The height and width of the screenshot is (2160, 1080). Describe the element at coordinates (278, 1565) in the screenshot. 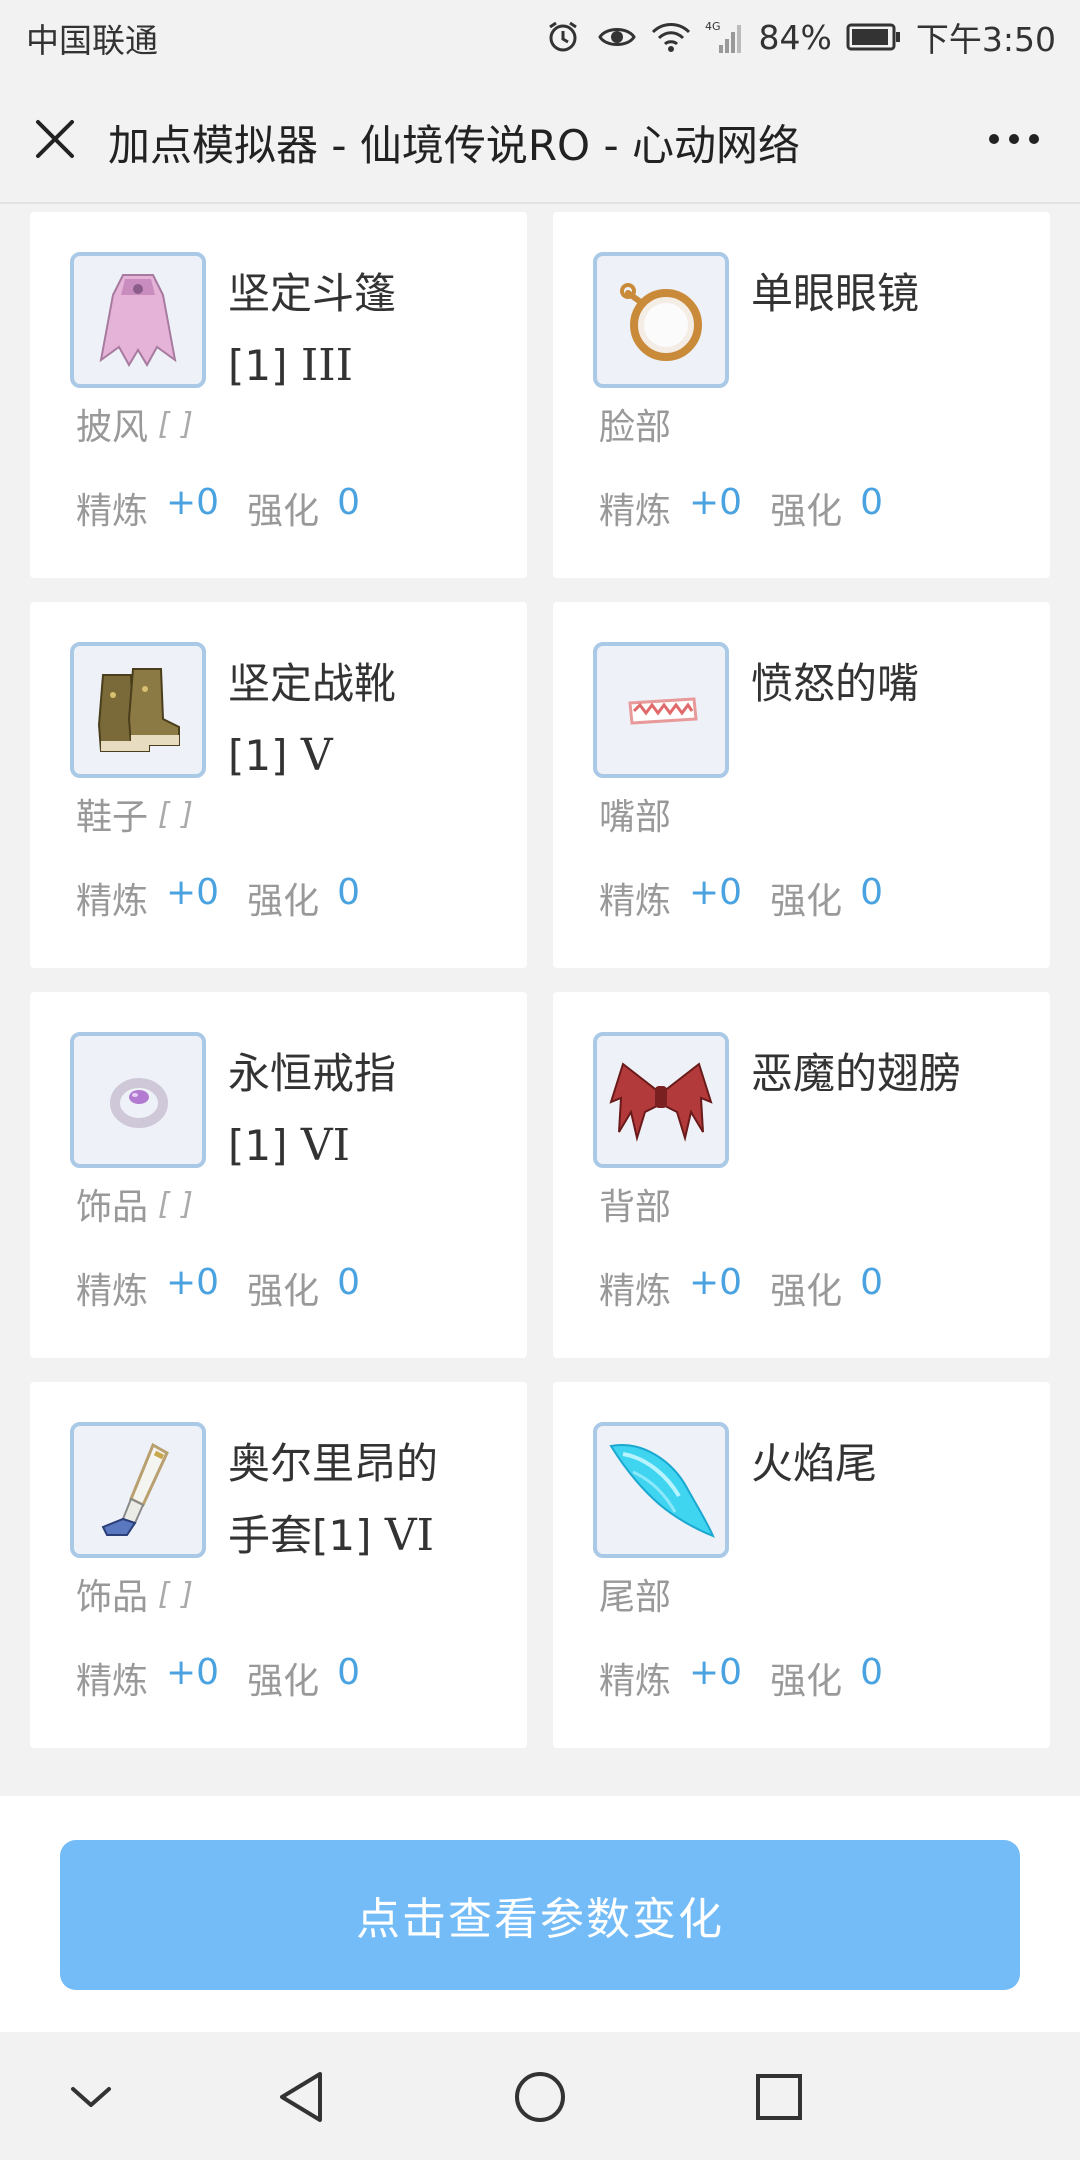

I see `equipment-card: 奥尔里昂的 手套[1] VI 饰品 [ ] 精炼 +0 强化 0` at that location.